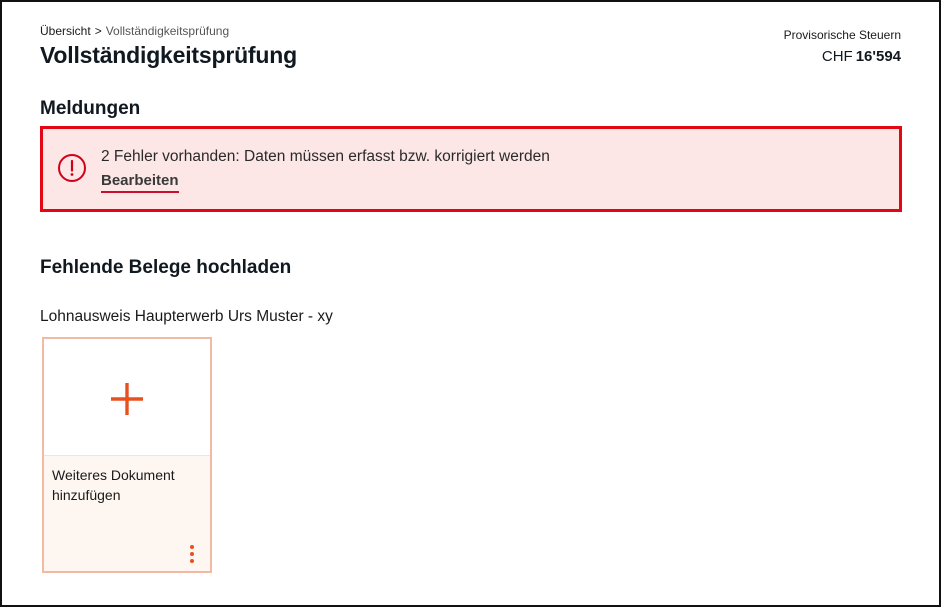  Describe the element at coordinates (168, 55) in the screenshot. I see `page-title: Vollständigkeitsprüfung` at that location.